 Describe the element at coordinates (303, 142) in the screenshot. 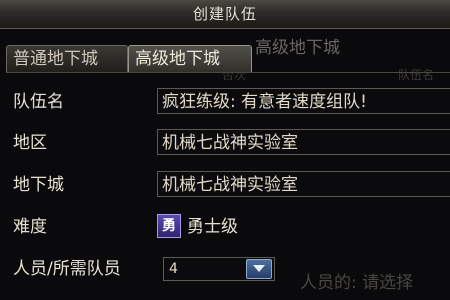

I see `region-field: 机械七战神实验室` at that location.